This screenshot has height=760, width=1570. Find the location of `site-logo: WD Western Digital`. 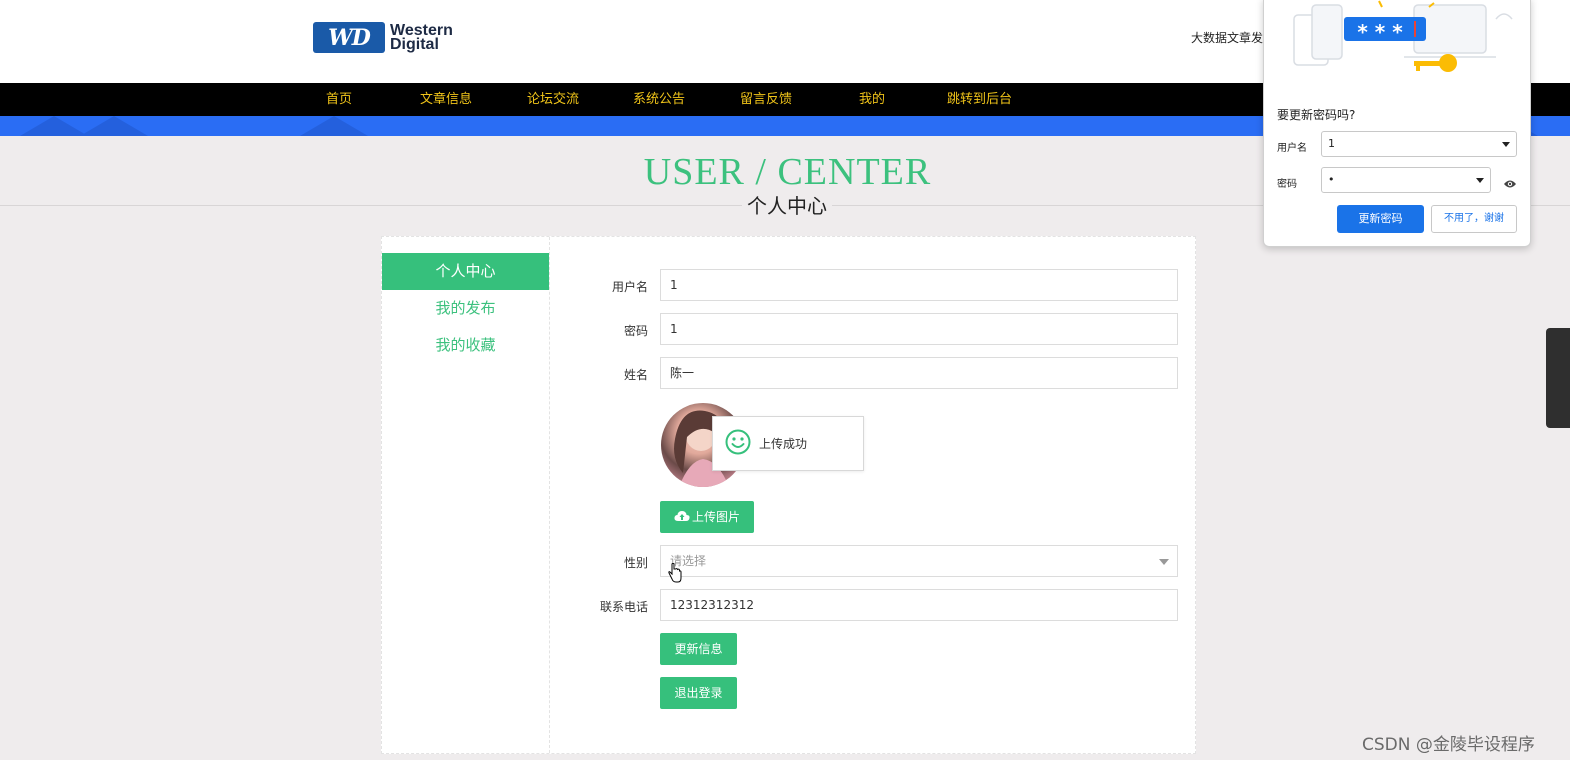

site-logo: WD Western Digital is located at coordinates (383, 37).